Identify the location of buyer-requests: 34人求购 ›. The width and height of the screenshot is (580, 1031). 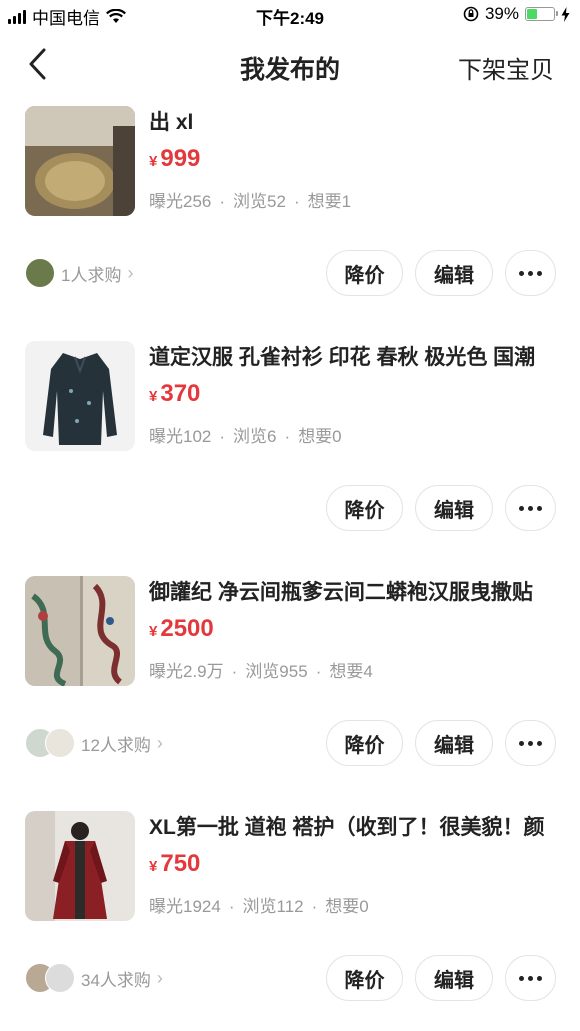
(94, 978).